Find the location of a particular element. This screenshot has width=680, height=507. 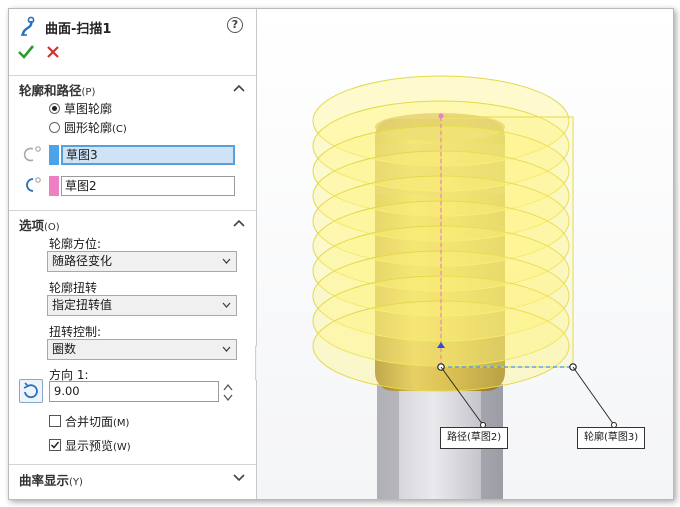

section-header-options: 选项(O) is located at coordinates (39, 224).